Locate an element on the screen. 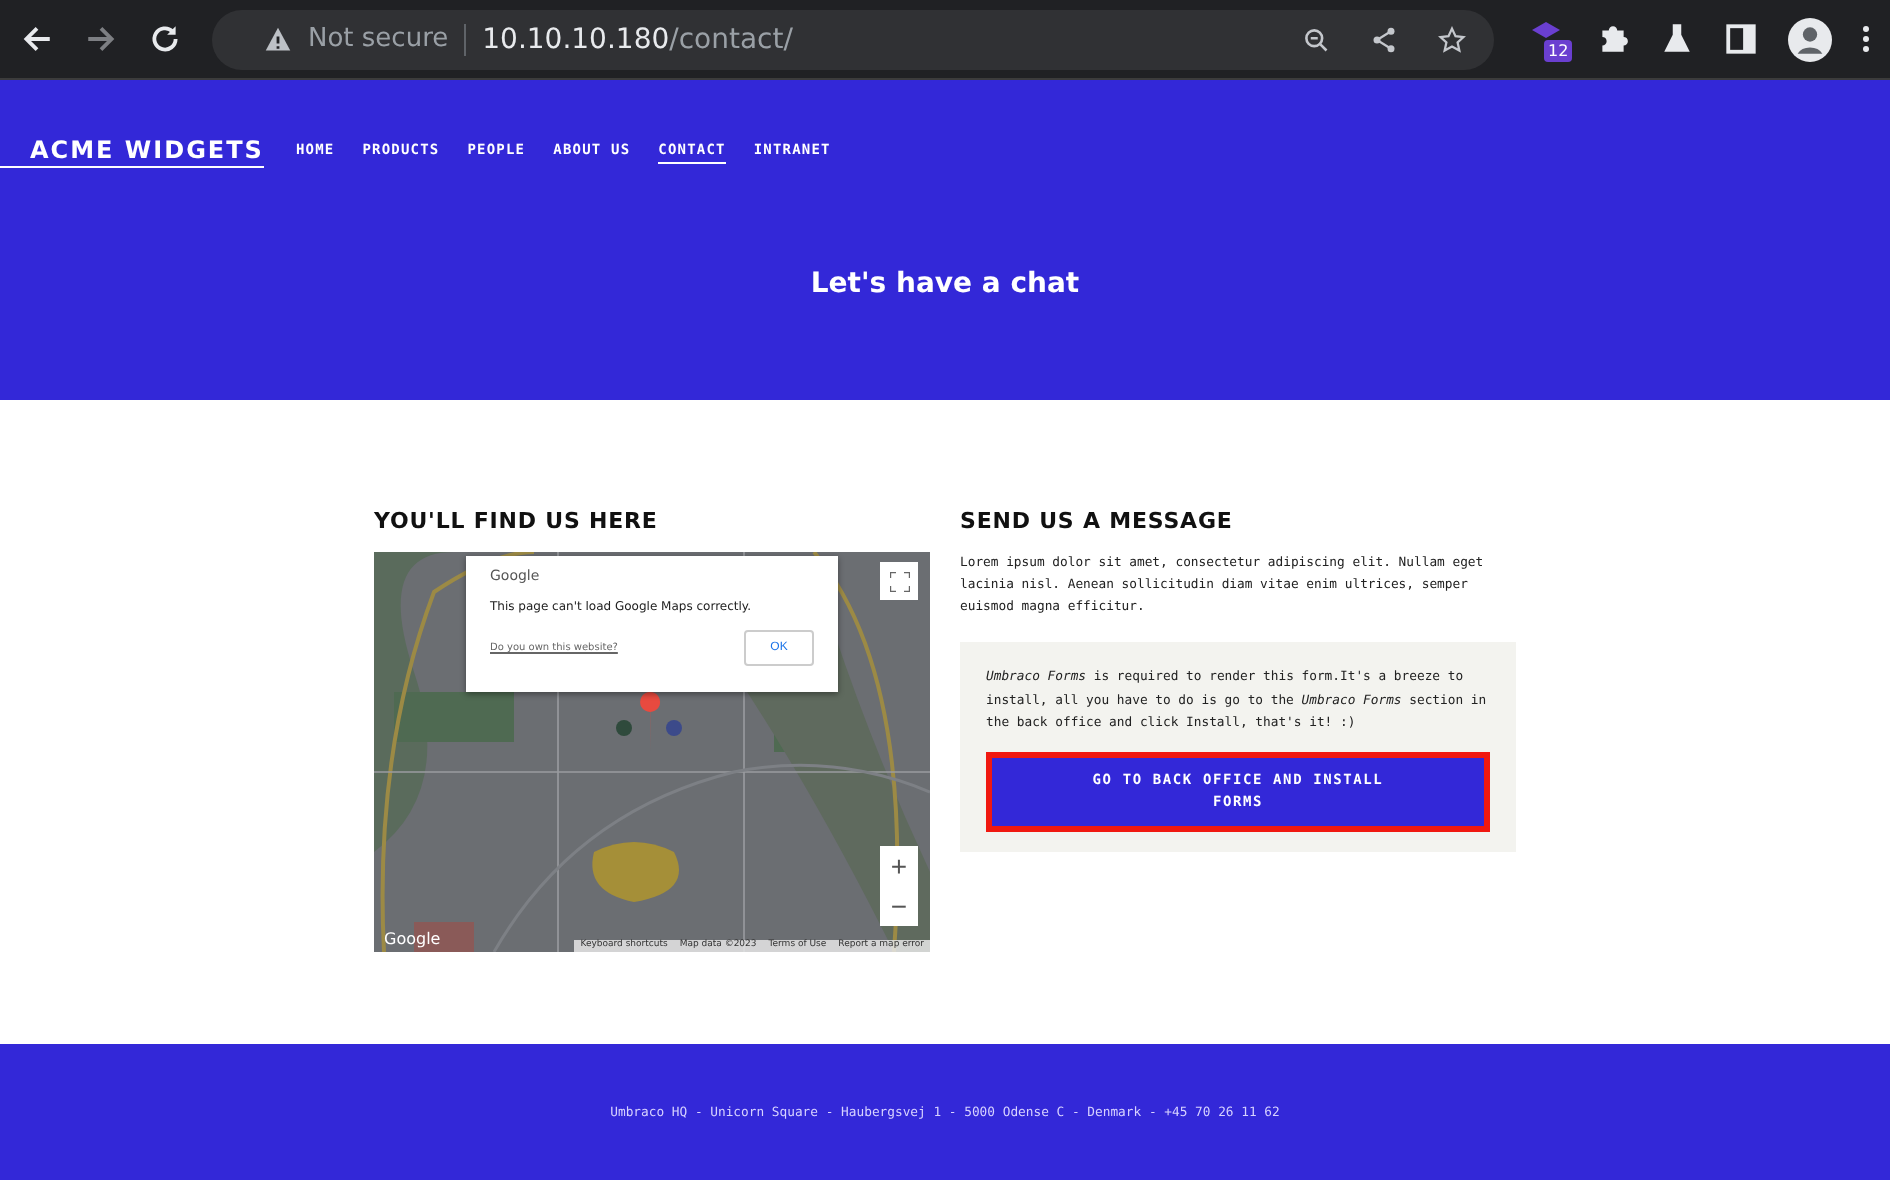  address-bar: Not secure 10.10.10.180/contact/ is located at coordinates (853, 39).